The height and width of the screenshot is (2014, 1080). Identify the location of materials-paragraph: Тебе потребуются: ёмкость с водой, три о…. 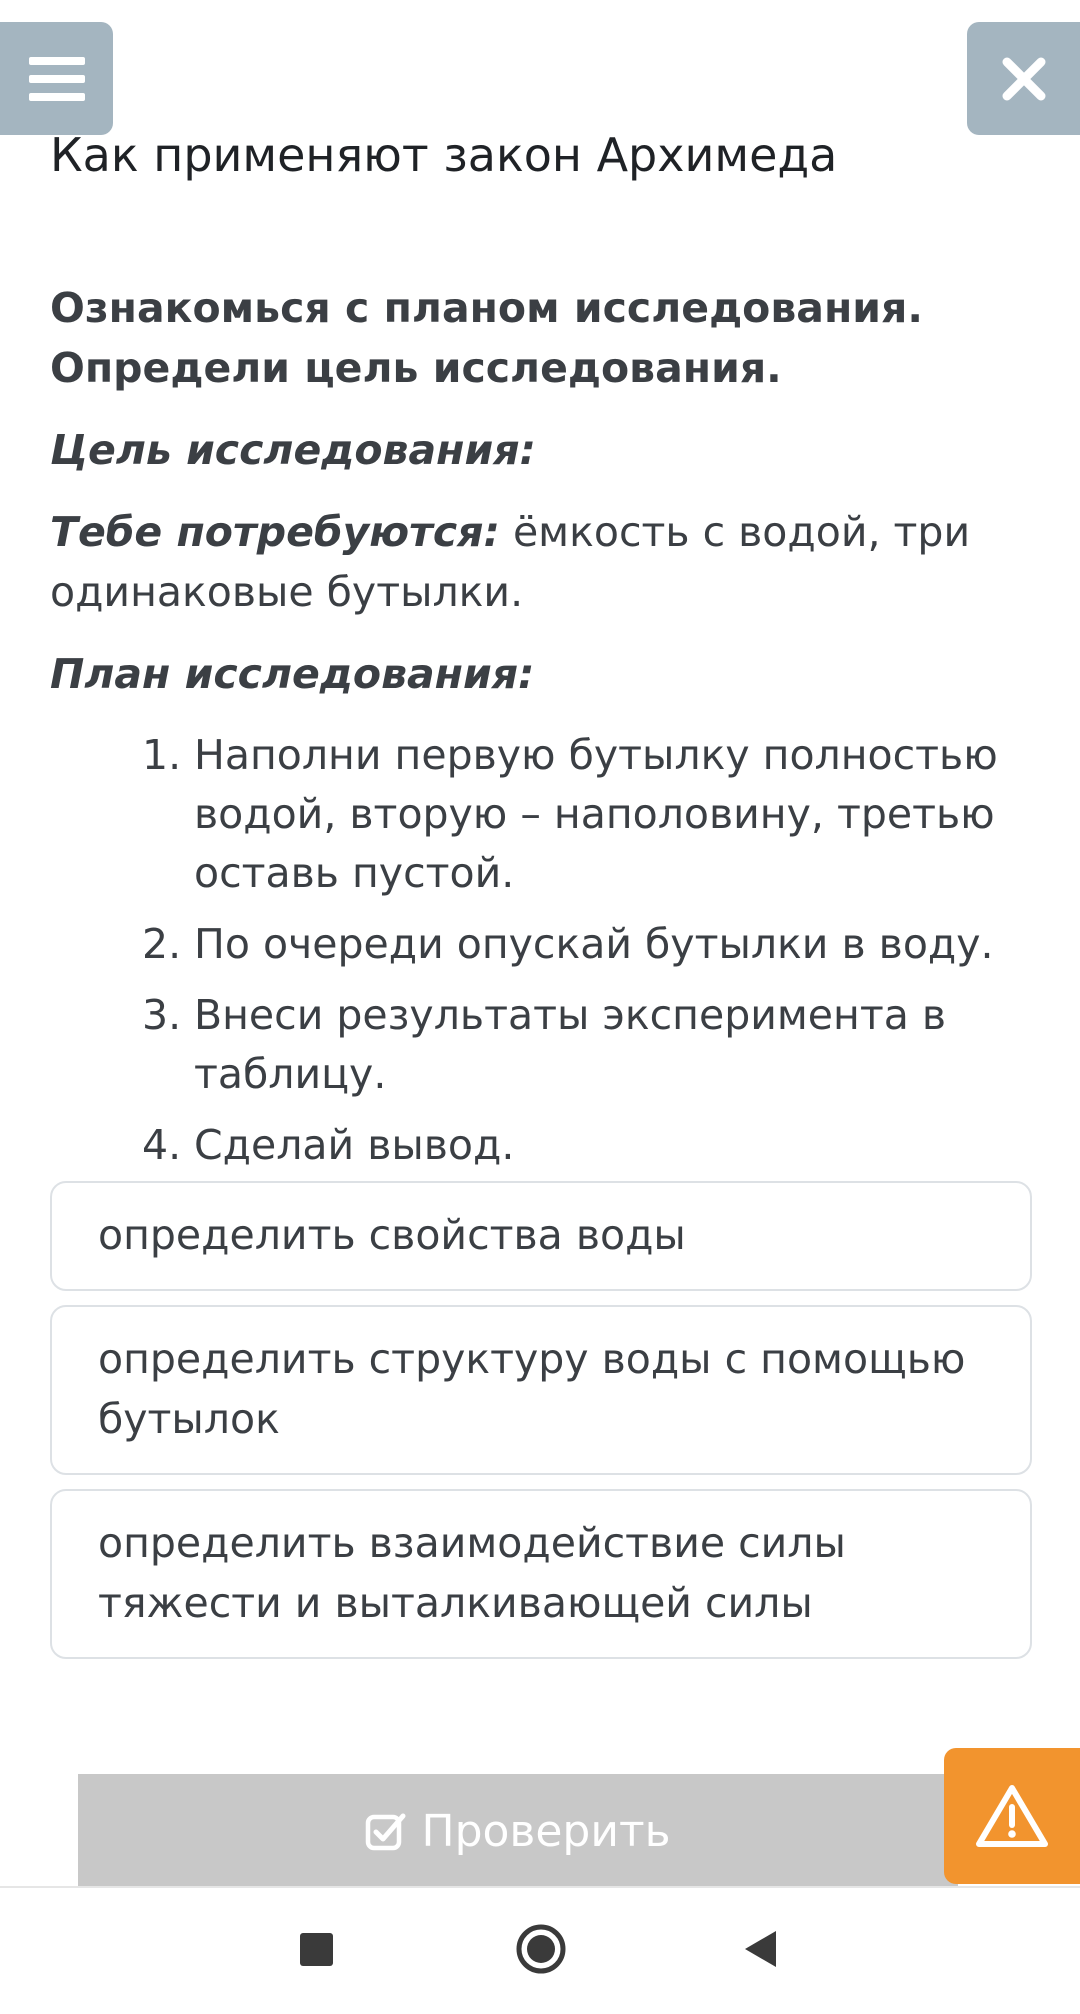
(545, 562).